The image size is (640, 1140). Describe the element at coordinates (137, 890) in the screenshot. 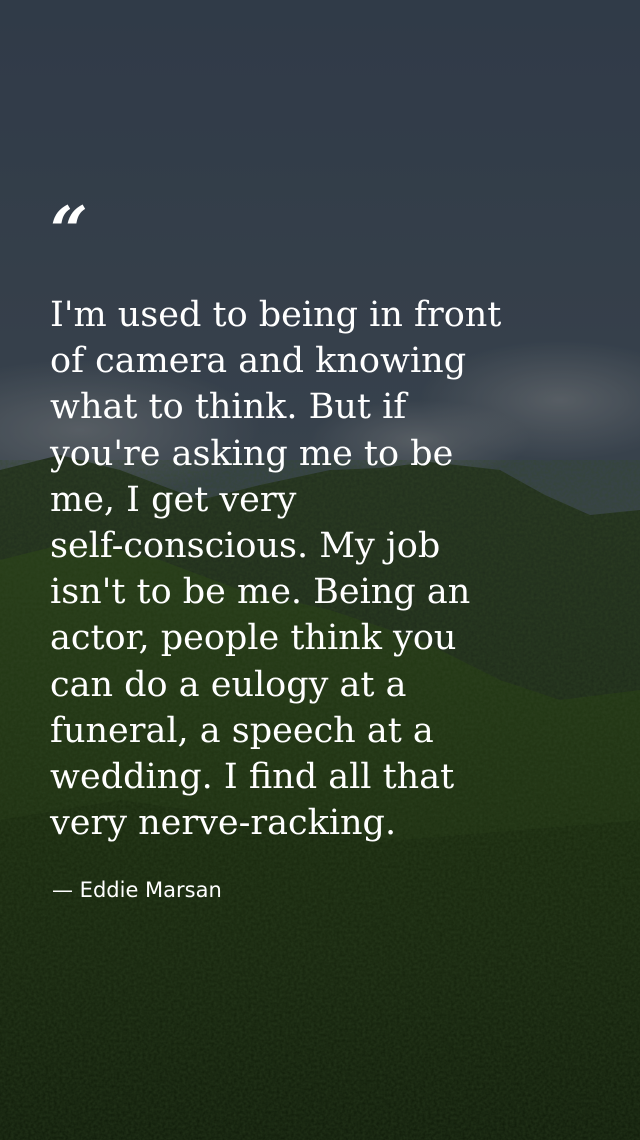

I see `quote-attribution: — Eddie Marsan` at that location.